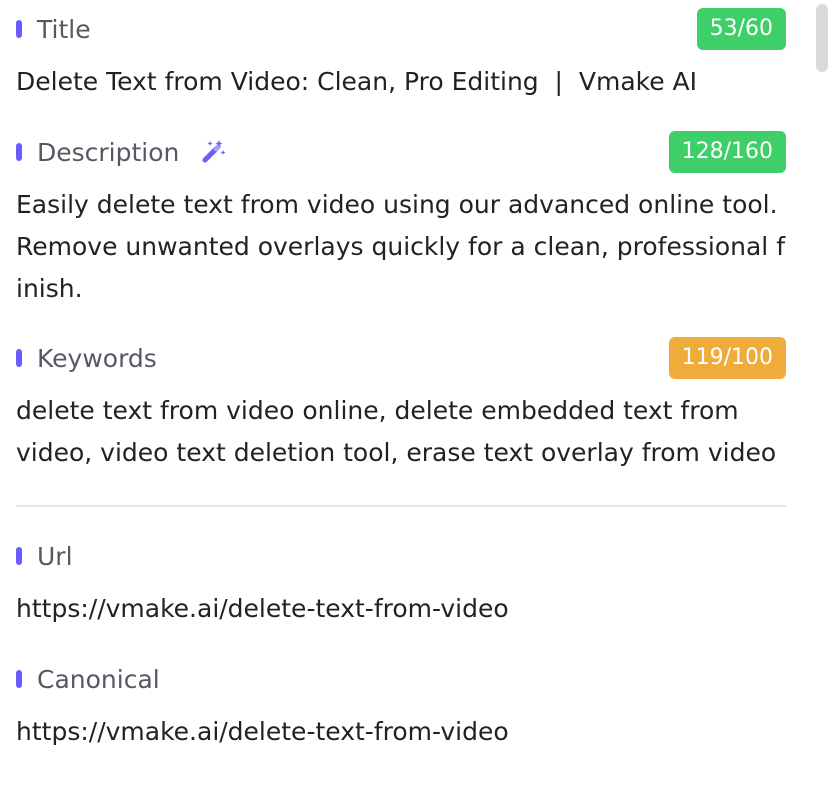  Describe the element at coordinates (401, 152) in the screenshot. I see `description-header: Description 128/160` at that location.